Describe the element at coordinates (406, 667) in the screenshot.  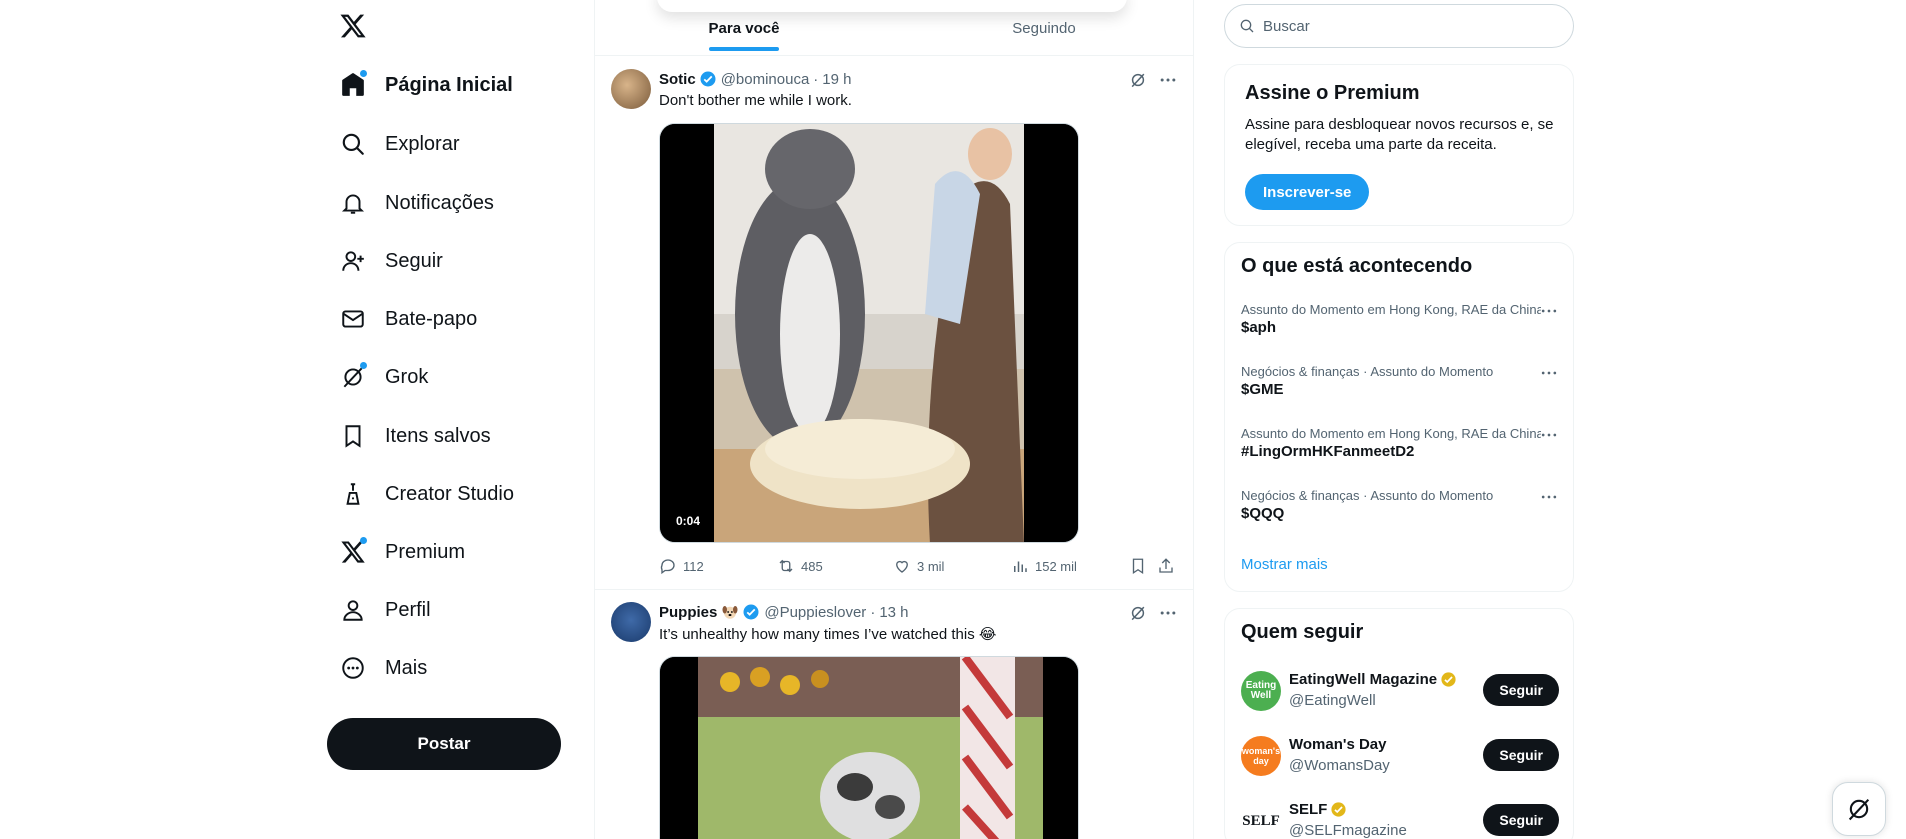
I see `sidebar-item-label: Mais` at that location.